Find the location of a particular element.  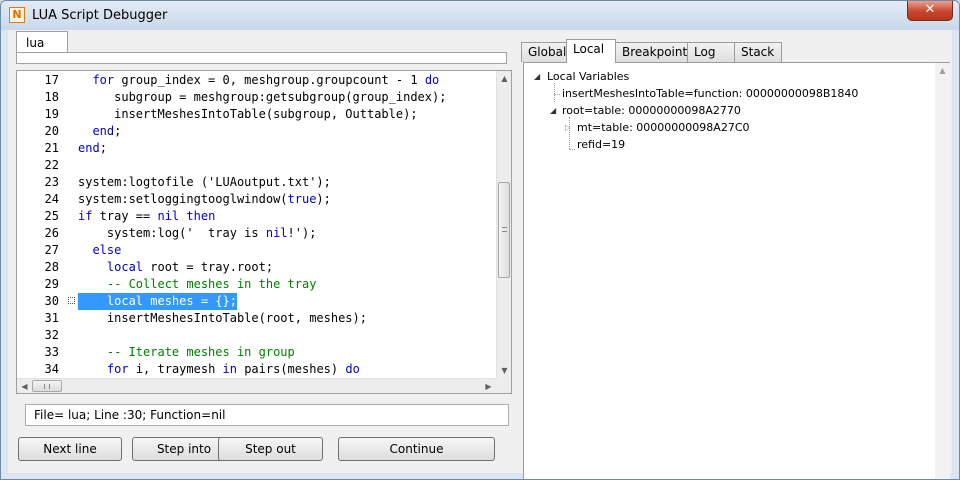

grip-icon is located at coordinates (504, 229).